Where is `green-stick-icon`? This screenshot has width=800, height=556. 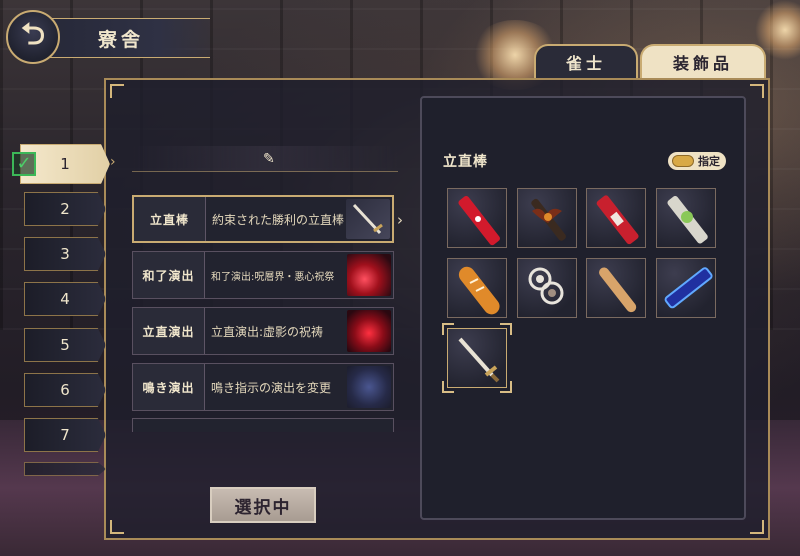 green-stick-icon is located at coordinates (687, 220).